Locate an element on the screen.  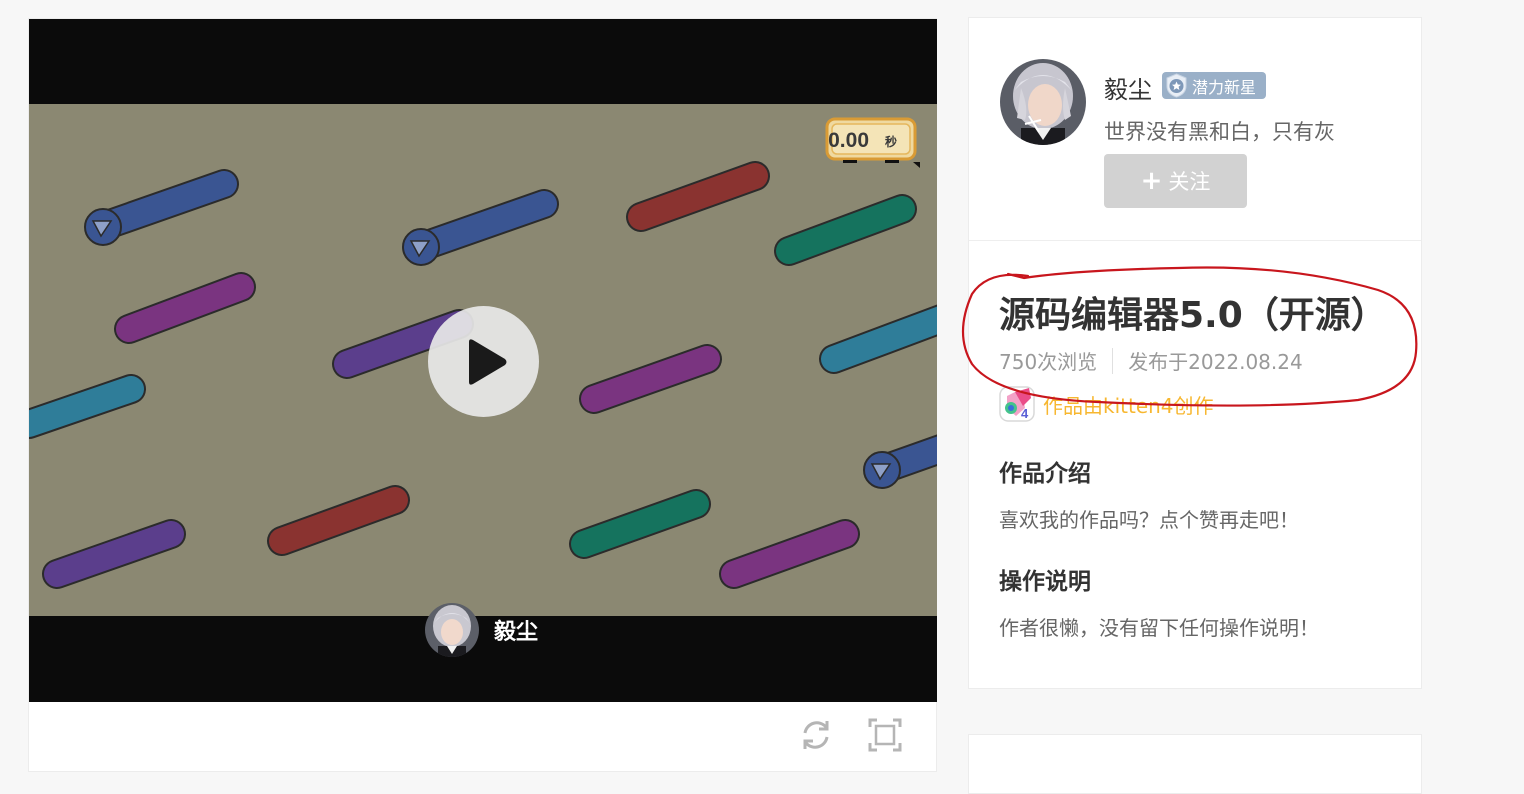
author-avatar is located at coordinates (1043, 102).